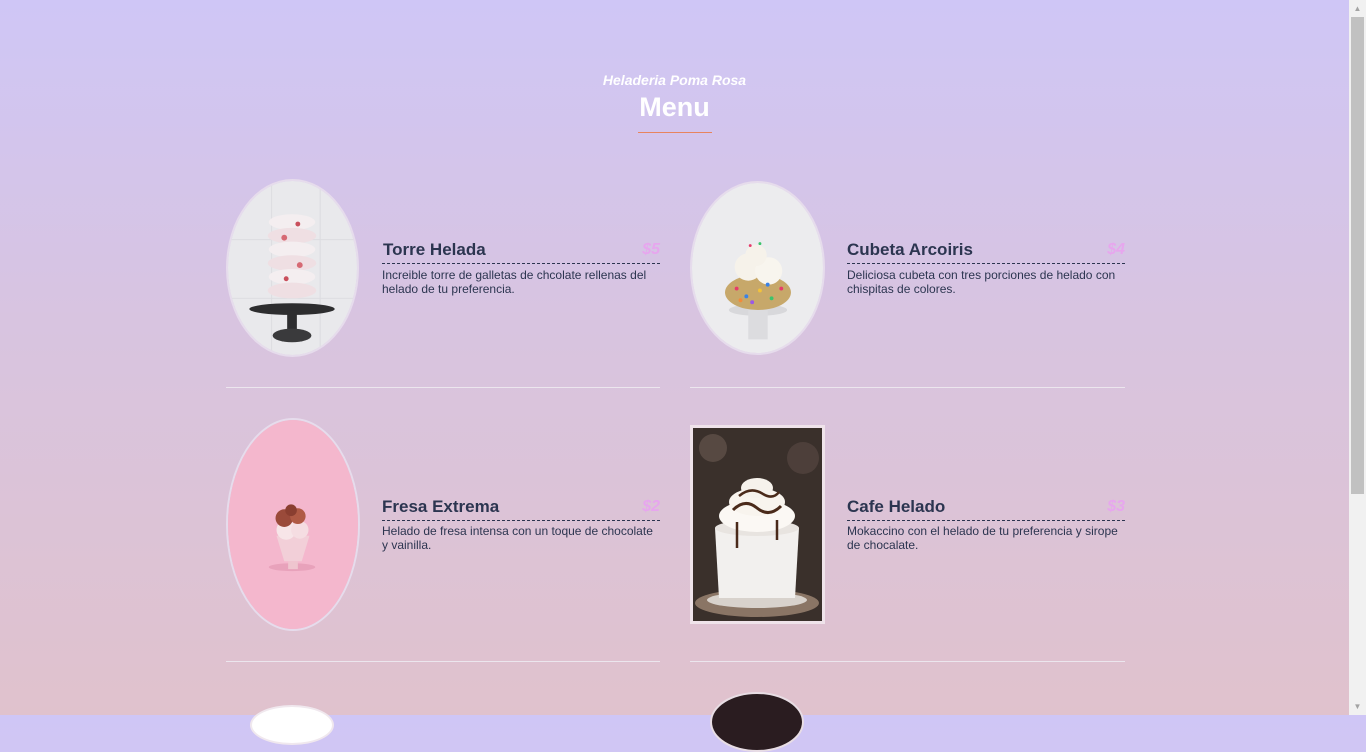  Describe the element at coordinates (651, 249) in the screenshot. I see `item-price: $5` at that location.